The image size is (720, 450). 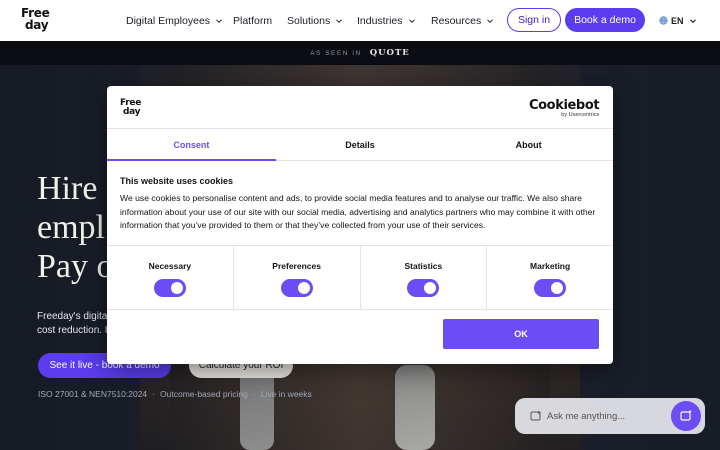 I want to click on hero-description-line: cost reduction. 8, so click(x=74, y=330).